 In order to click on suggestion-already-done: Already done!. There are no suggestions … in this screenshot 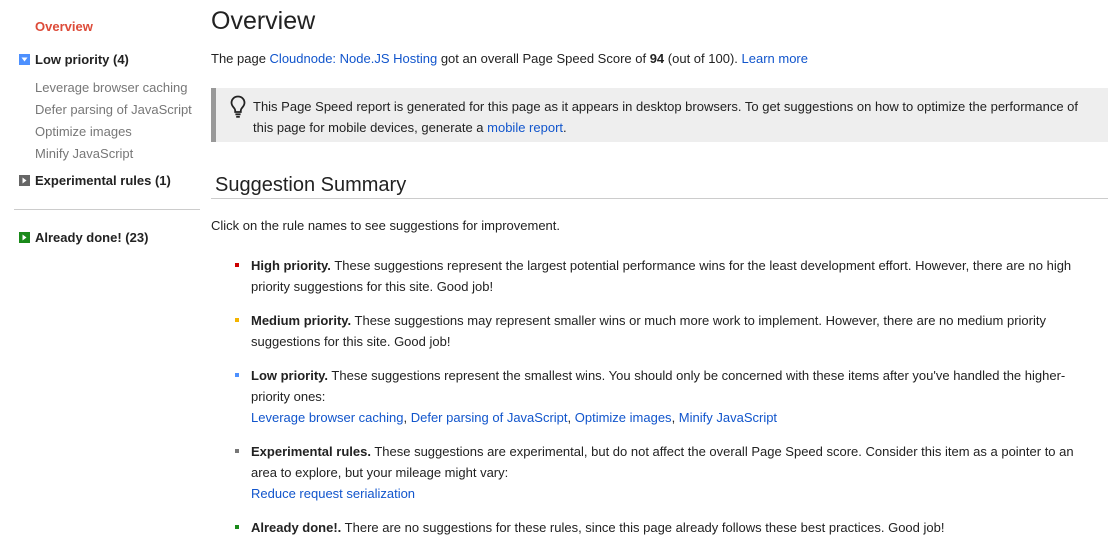, I will do `click(663, 527)`.